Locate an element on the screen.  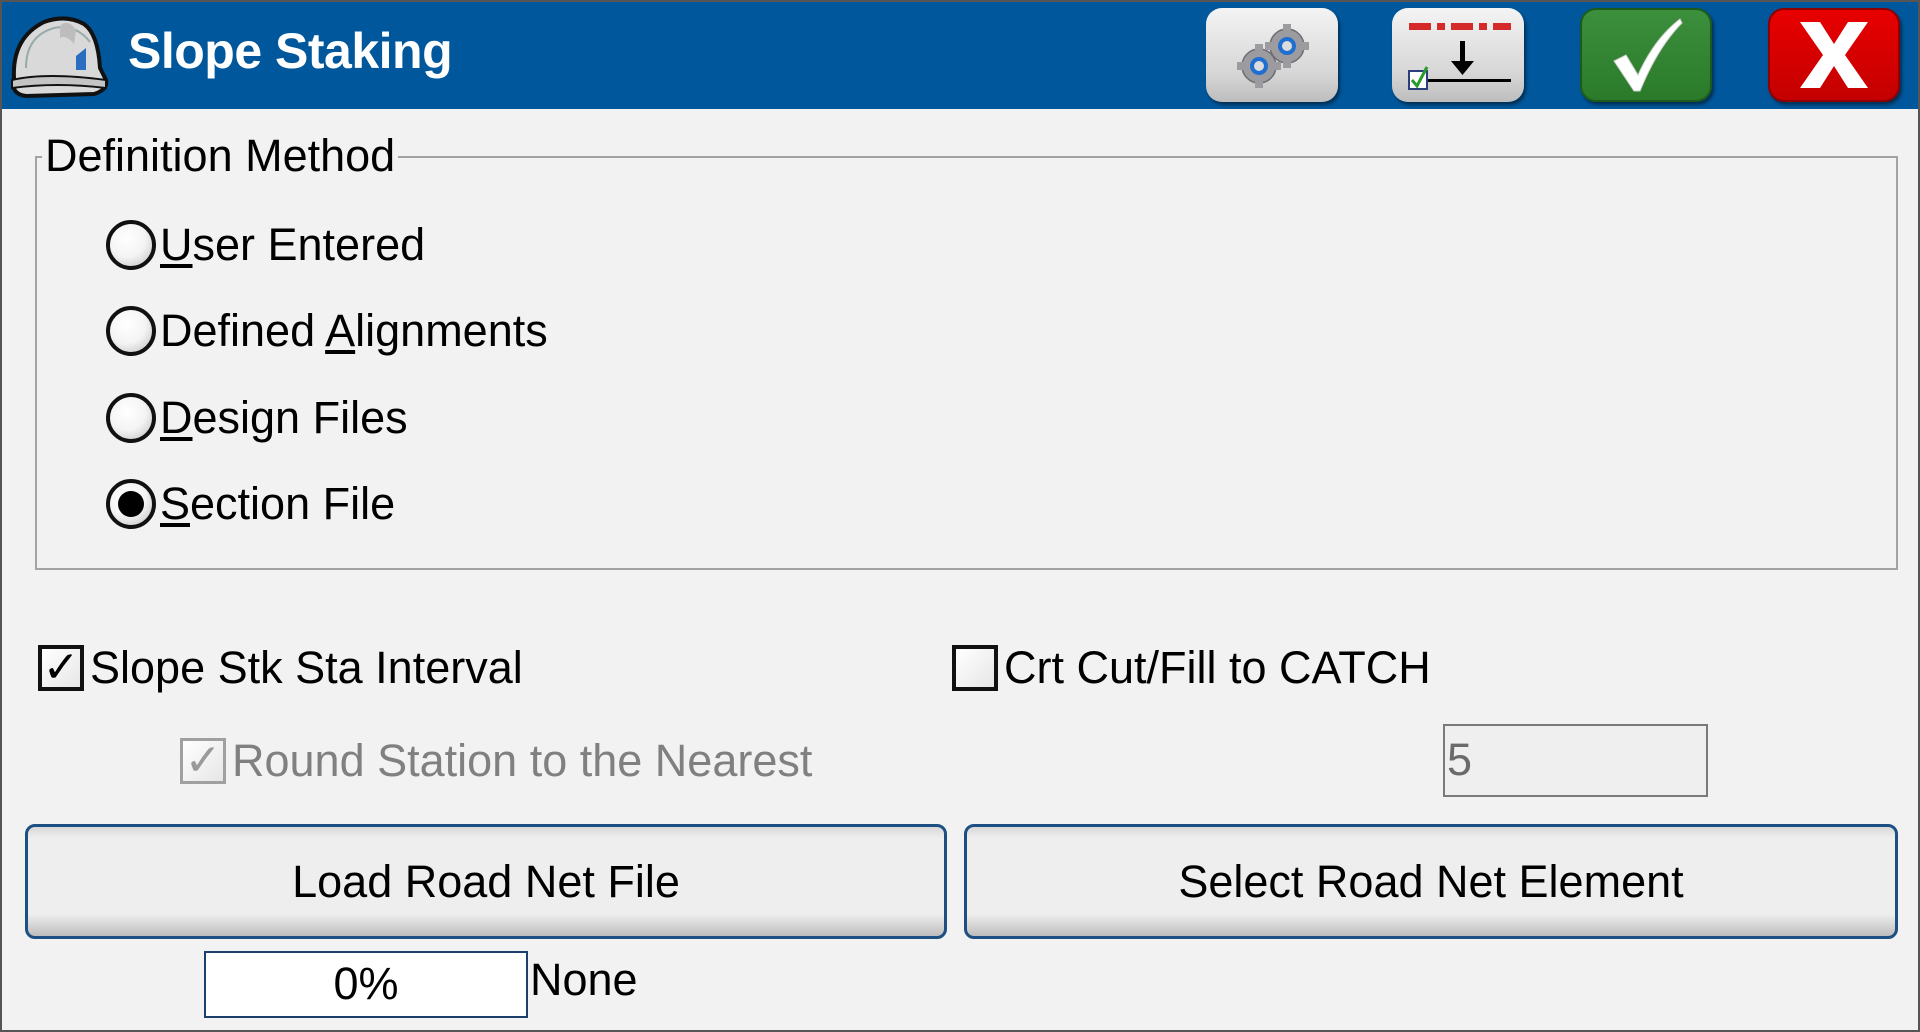
select-road-net-element-button: Select Road Net Element is located at coordinates (1431, 881).